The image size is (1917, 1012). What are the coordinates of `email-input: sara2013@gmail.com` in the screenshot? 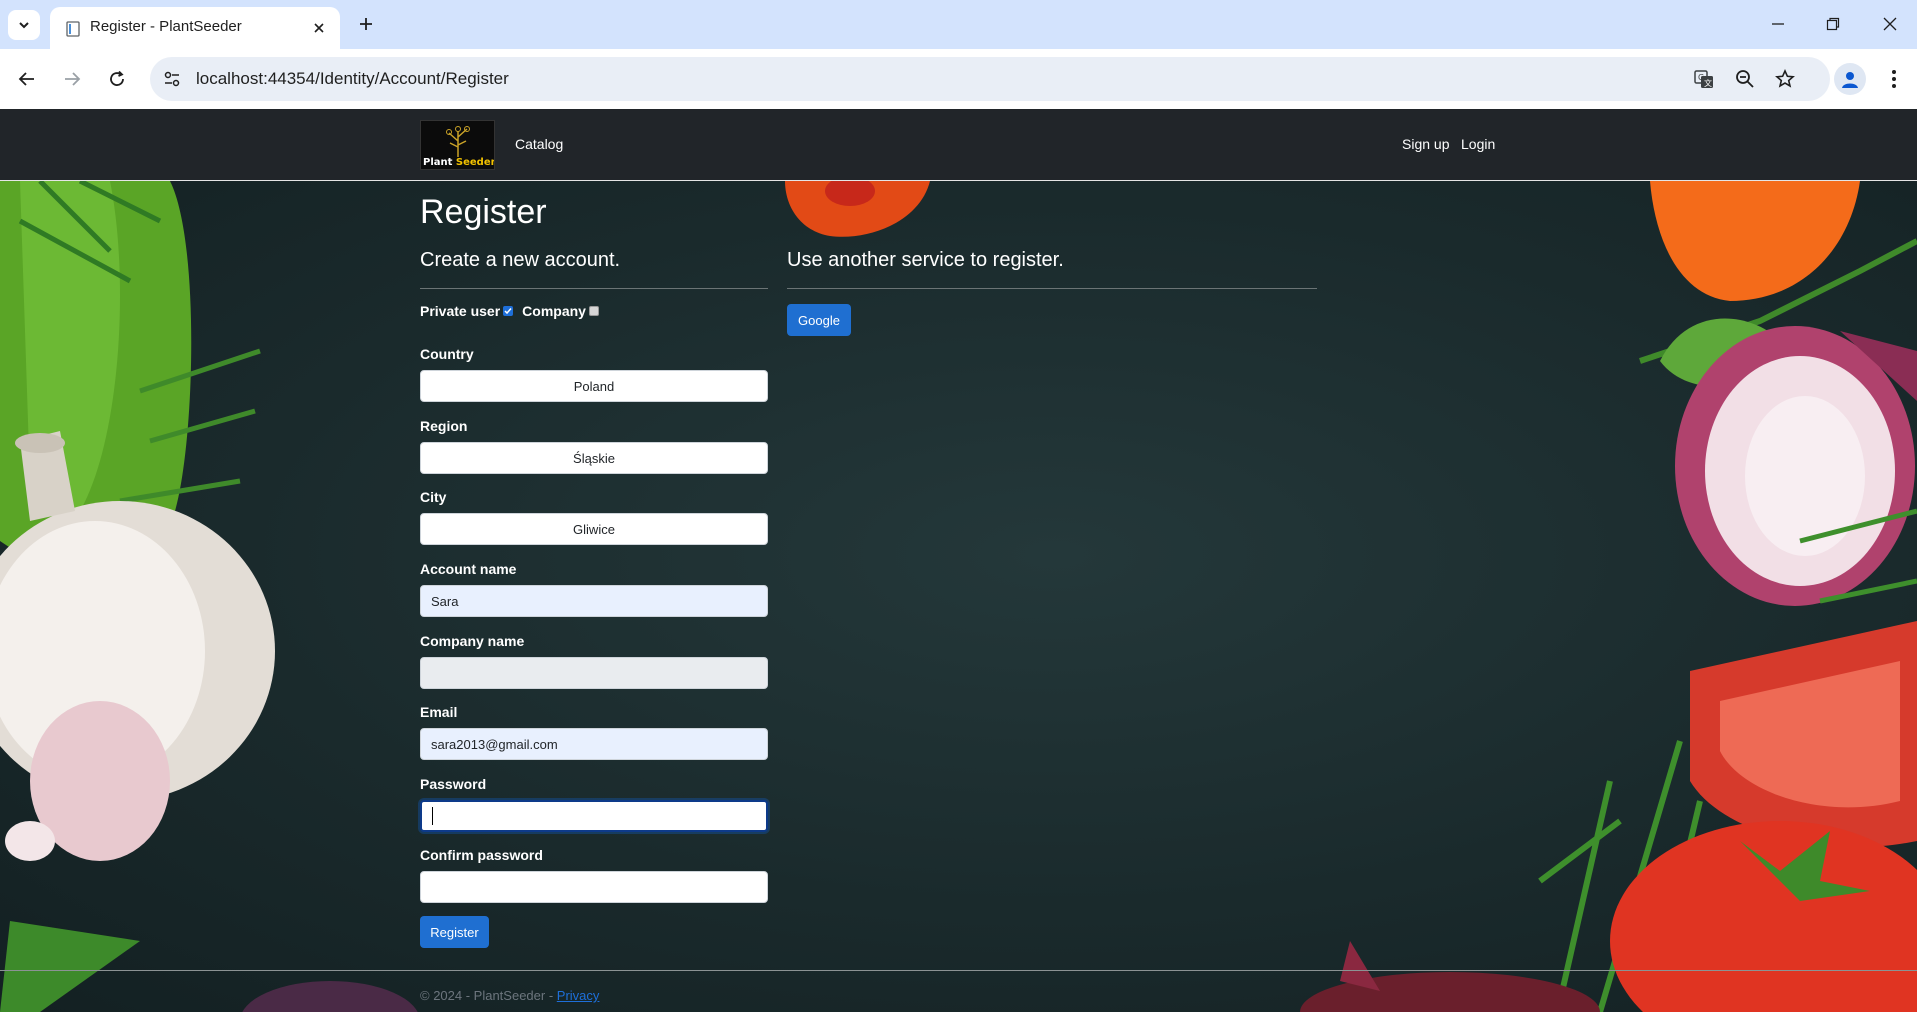 It's located at (594, 744).